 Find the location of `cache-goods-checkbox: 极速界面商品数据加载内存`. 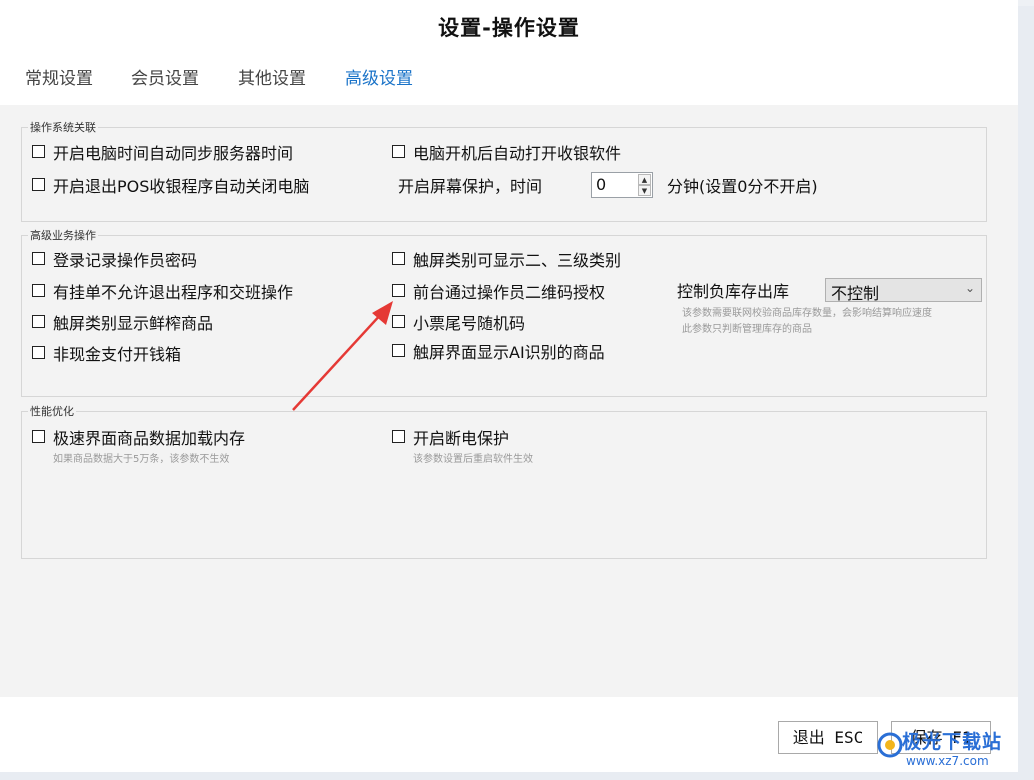

cache-goods-checkbox: 极速界面商品数据加载内存 is located at coordinates (138, 439).